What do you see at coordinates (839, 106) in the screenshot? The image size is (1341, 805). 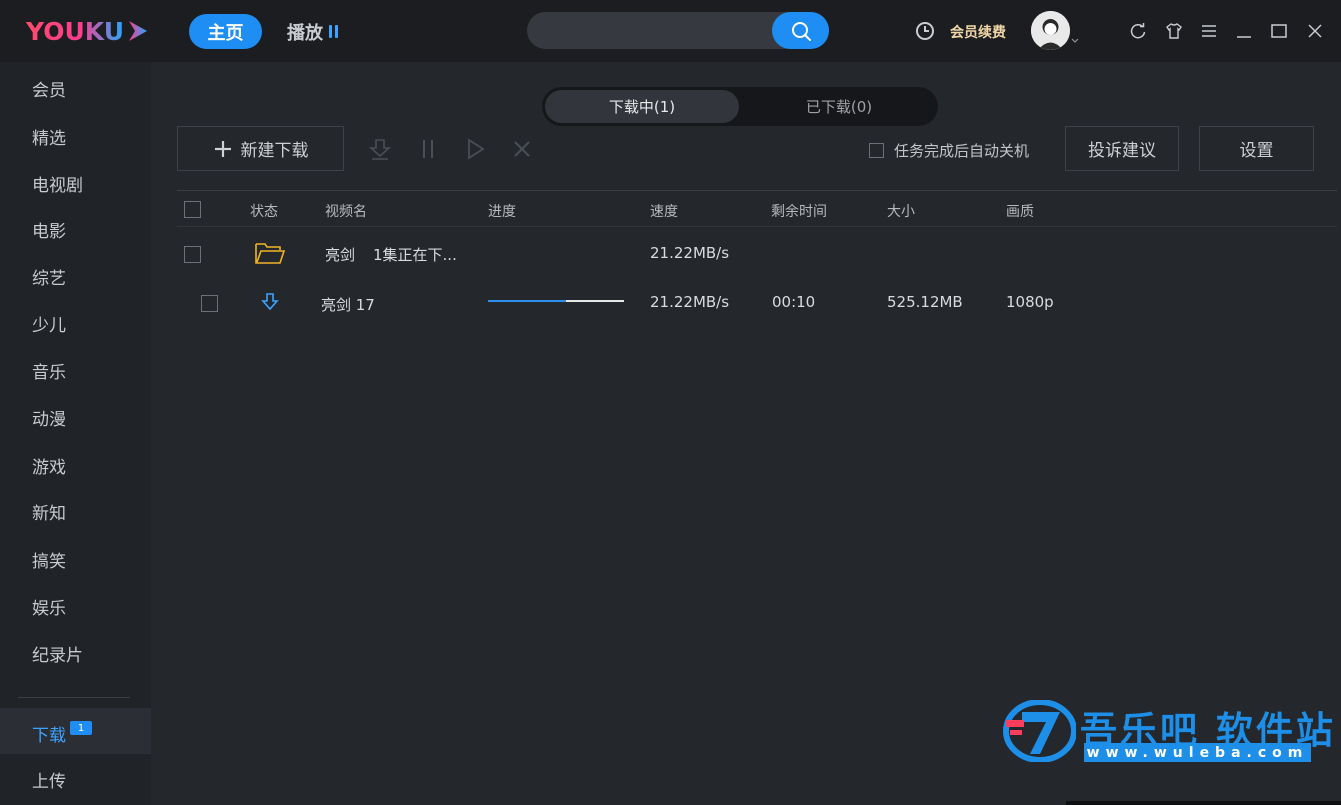 I see `tab-downloaded: 已下载(0)` at bounding box center [839, 106].